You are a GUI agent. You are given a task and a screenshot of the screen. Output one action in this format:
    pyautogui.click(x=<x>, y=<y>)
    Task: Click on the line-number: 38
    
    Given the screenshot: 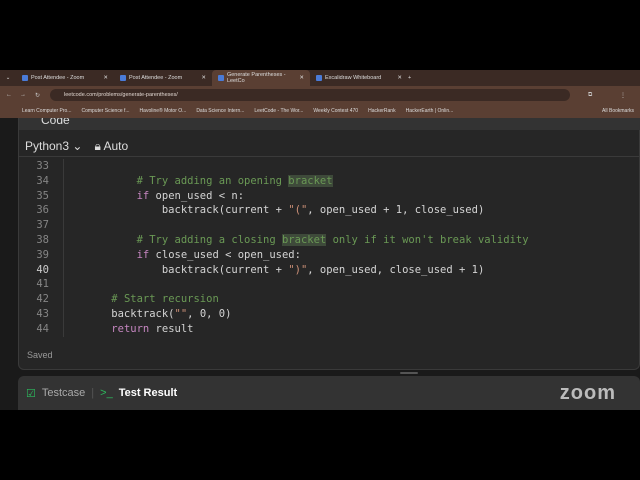 What is the action you would take?
    pyautogui.click(x=42, y=239)
    